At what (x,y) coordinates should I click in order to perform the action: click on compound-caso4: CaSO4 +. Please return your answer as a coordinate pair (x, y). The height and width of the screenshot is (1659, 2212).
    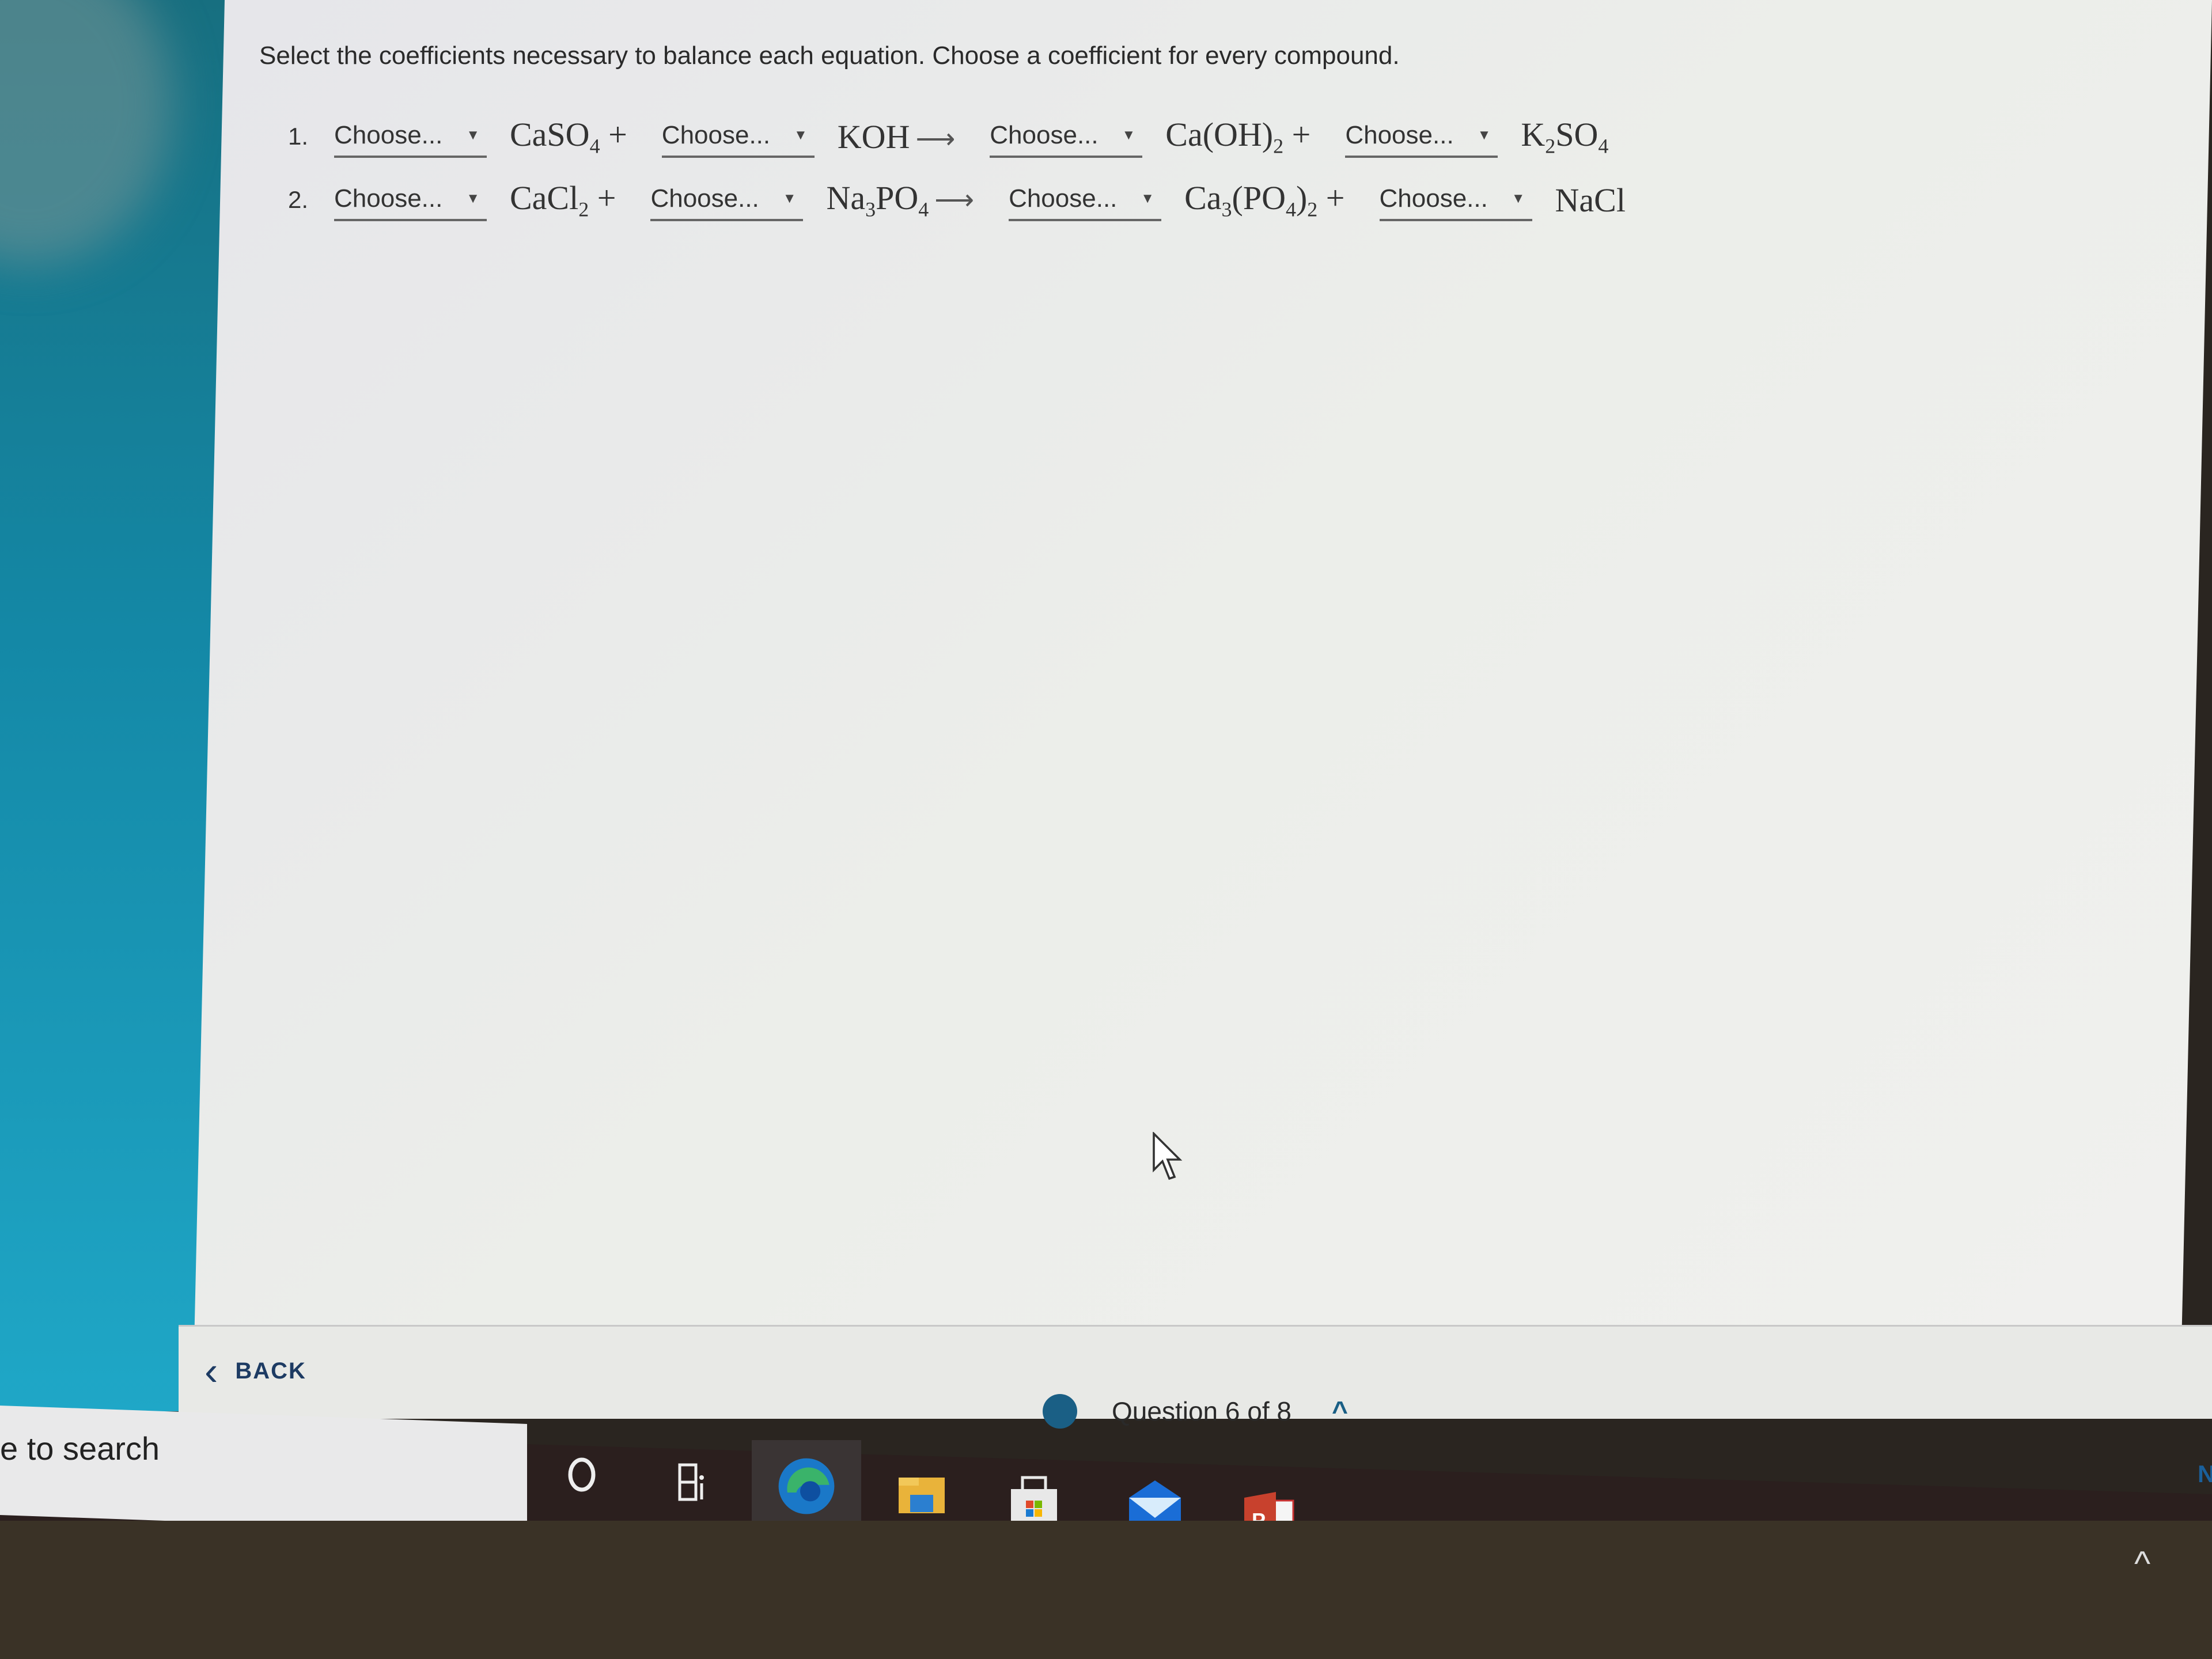
    Looking at the image, I should click on (568, 137).